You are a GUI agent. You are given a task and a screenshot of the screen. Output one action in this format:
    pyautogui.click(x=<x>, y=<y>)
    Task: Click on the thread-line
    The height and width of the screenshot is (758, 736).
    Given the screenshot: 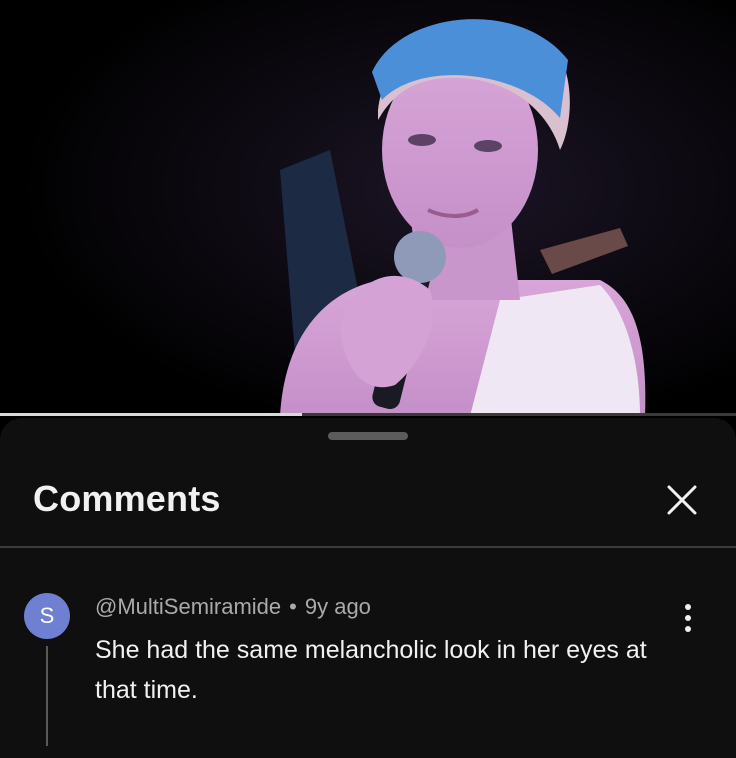 What is the action you would take?
    pyautogui.click(x=47, y=696)
    